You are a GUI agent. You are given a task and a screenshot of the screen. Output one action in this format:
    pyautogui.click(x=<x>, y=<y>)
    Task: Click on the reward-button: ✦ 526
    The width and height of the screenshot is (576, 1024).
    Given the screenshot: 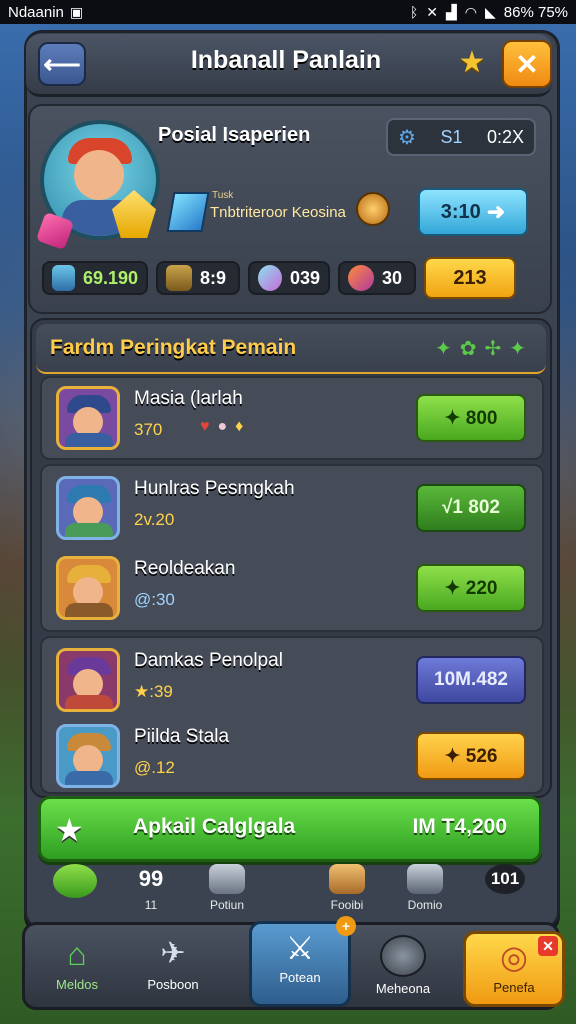 What is the action you would take?
    pyautogui.click(x=471, y=756)
    